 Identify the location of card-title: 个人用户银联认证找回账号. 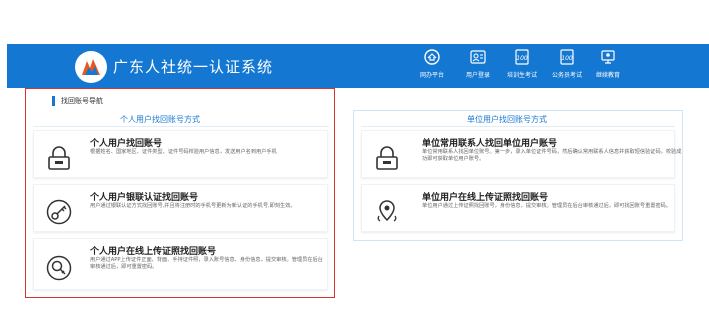
(144, 198).